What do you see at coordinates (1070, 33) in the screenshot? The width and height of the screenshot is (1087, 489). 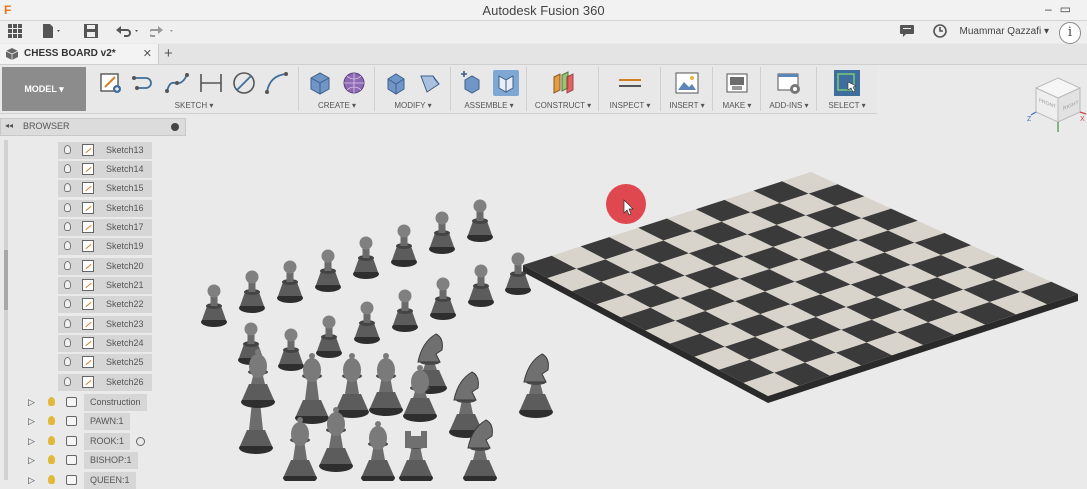 I see `help-info-icon: i` at bounding box center [1070, 33].